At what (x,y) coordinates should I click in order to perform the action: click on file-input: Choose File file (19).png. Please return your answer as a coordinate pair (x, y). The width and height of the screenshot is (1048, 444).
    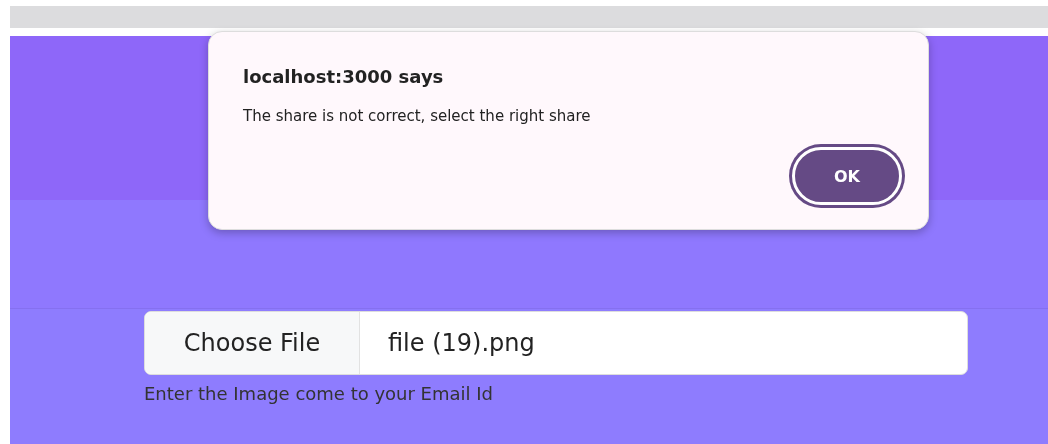
    Looking at the image, I should click on (556, 343).